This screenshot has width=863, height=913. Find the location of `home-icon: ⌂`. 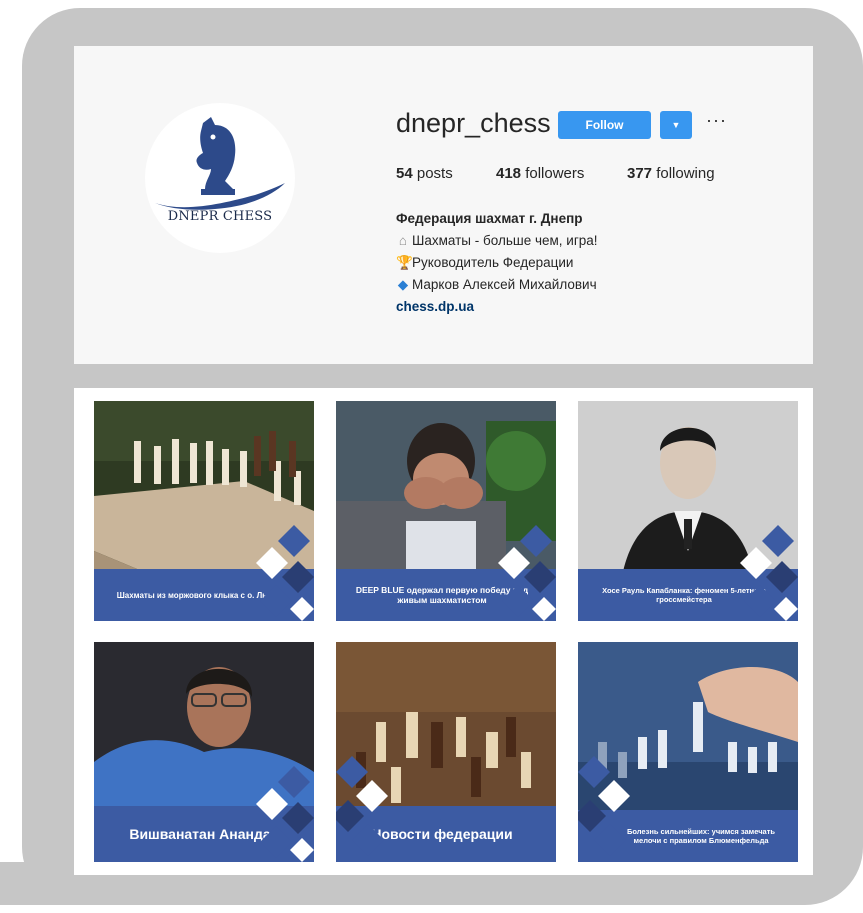

home-icon: ⌂ is located at coordinates (403, 240).